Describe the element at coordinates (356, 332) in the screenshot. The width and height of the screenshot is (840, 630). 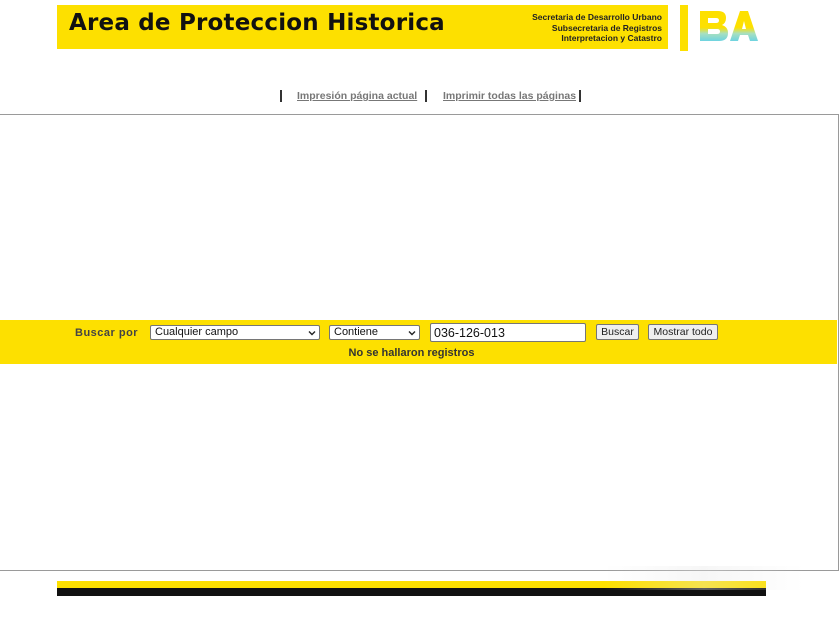
I see `search-operator-selected: Contiene` at that location.